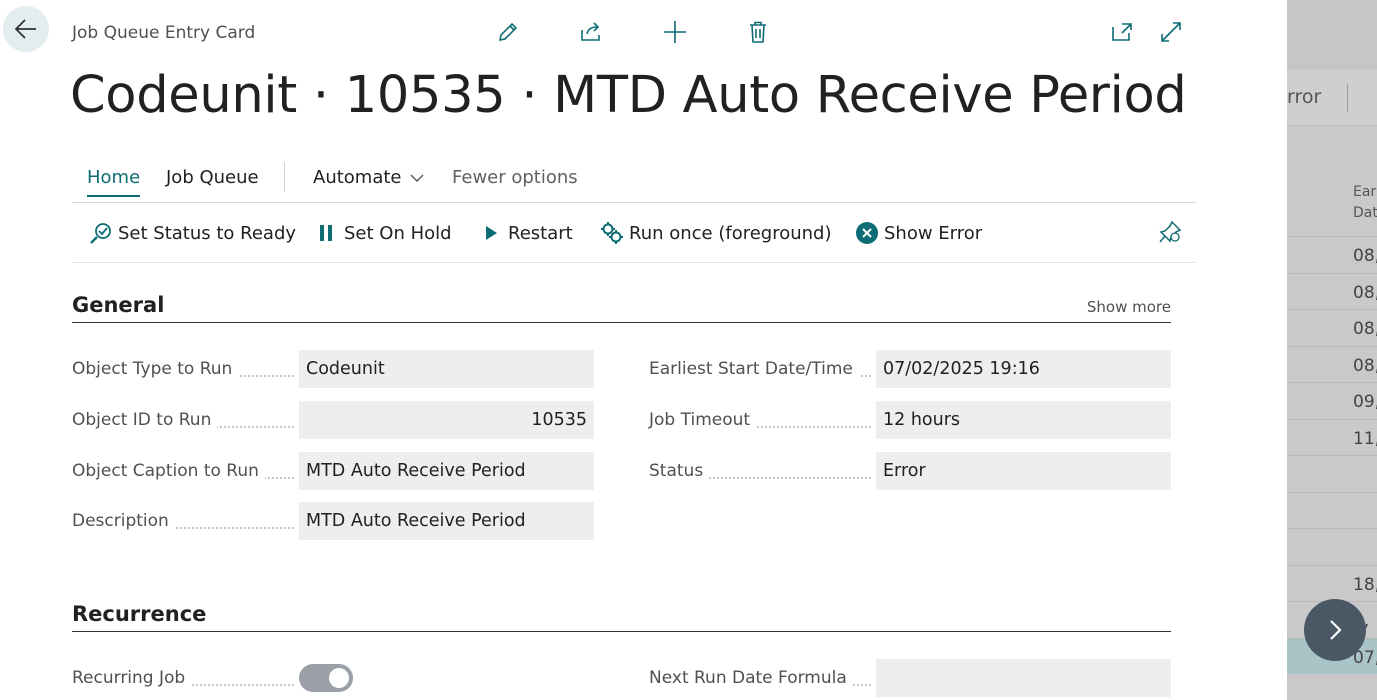 The width and height of the screenshot is (1377, 700). What do you see at coordinates (168, 471) in the screenshot?
I see `object-caption-label: Object Caption to Run` at bounding box center [168, 471].